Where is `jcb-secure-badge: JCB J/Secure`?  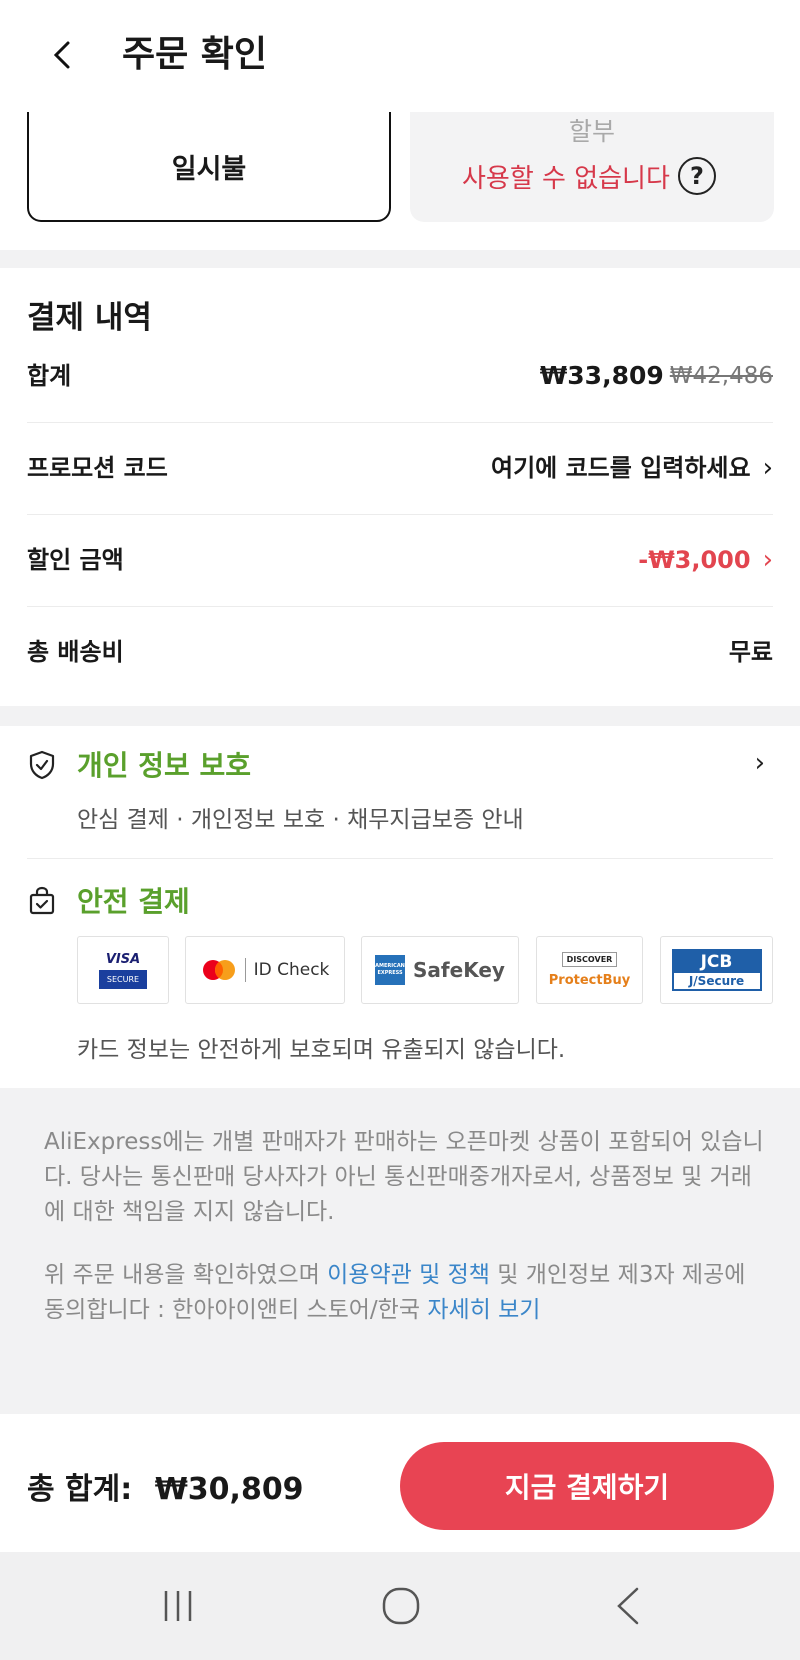
jcb-secure-badge: JCB J/Secure is located at coordinates (716, 970).